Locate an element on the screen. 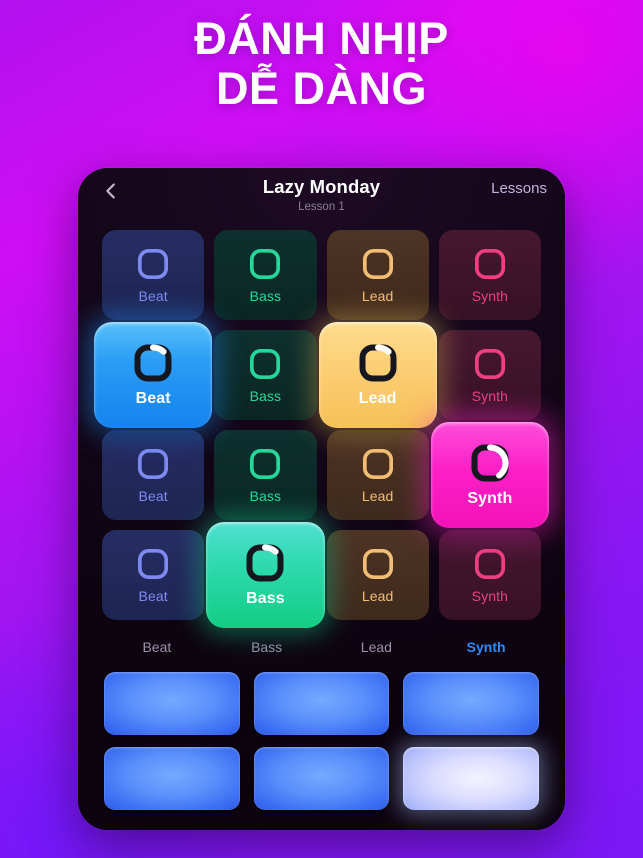  headline-line-2: DỄ DÀNG is located at coordinates (321, 89).